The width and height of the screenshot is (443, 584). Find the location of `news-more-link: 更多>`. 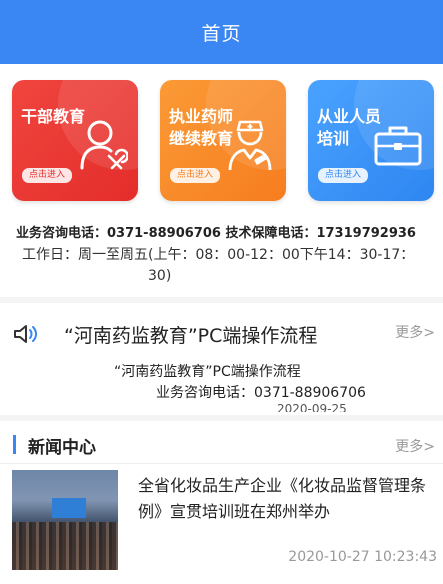

news-more-link: 更多> is located at coordinates (415, 446).